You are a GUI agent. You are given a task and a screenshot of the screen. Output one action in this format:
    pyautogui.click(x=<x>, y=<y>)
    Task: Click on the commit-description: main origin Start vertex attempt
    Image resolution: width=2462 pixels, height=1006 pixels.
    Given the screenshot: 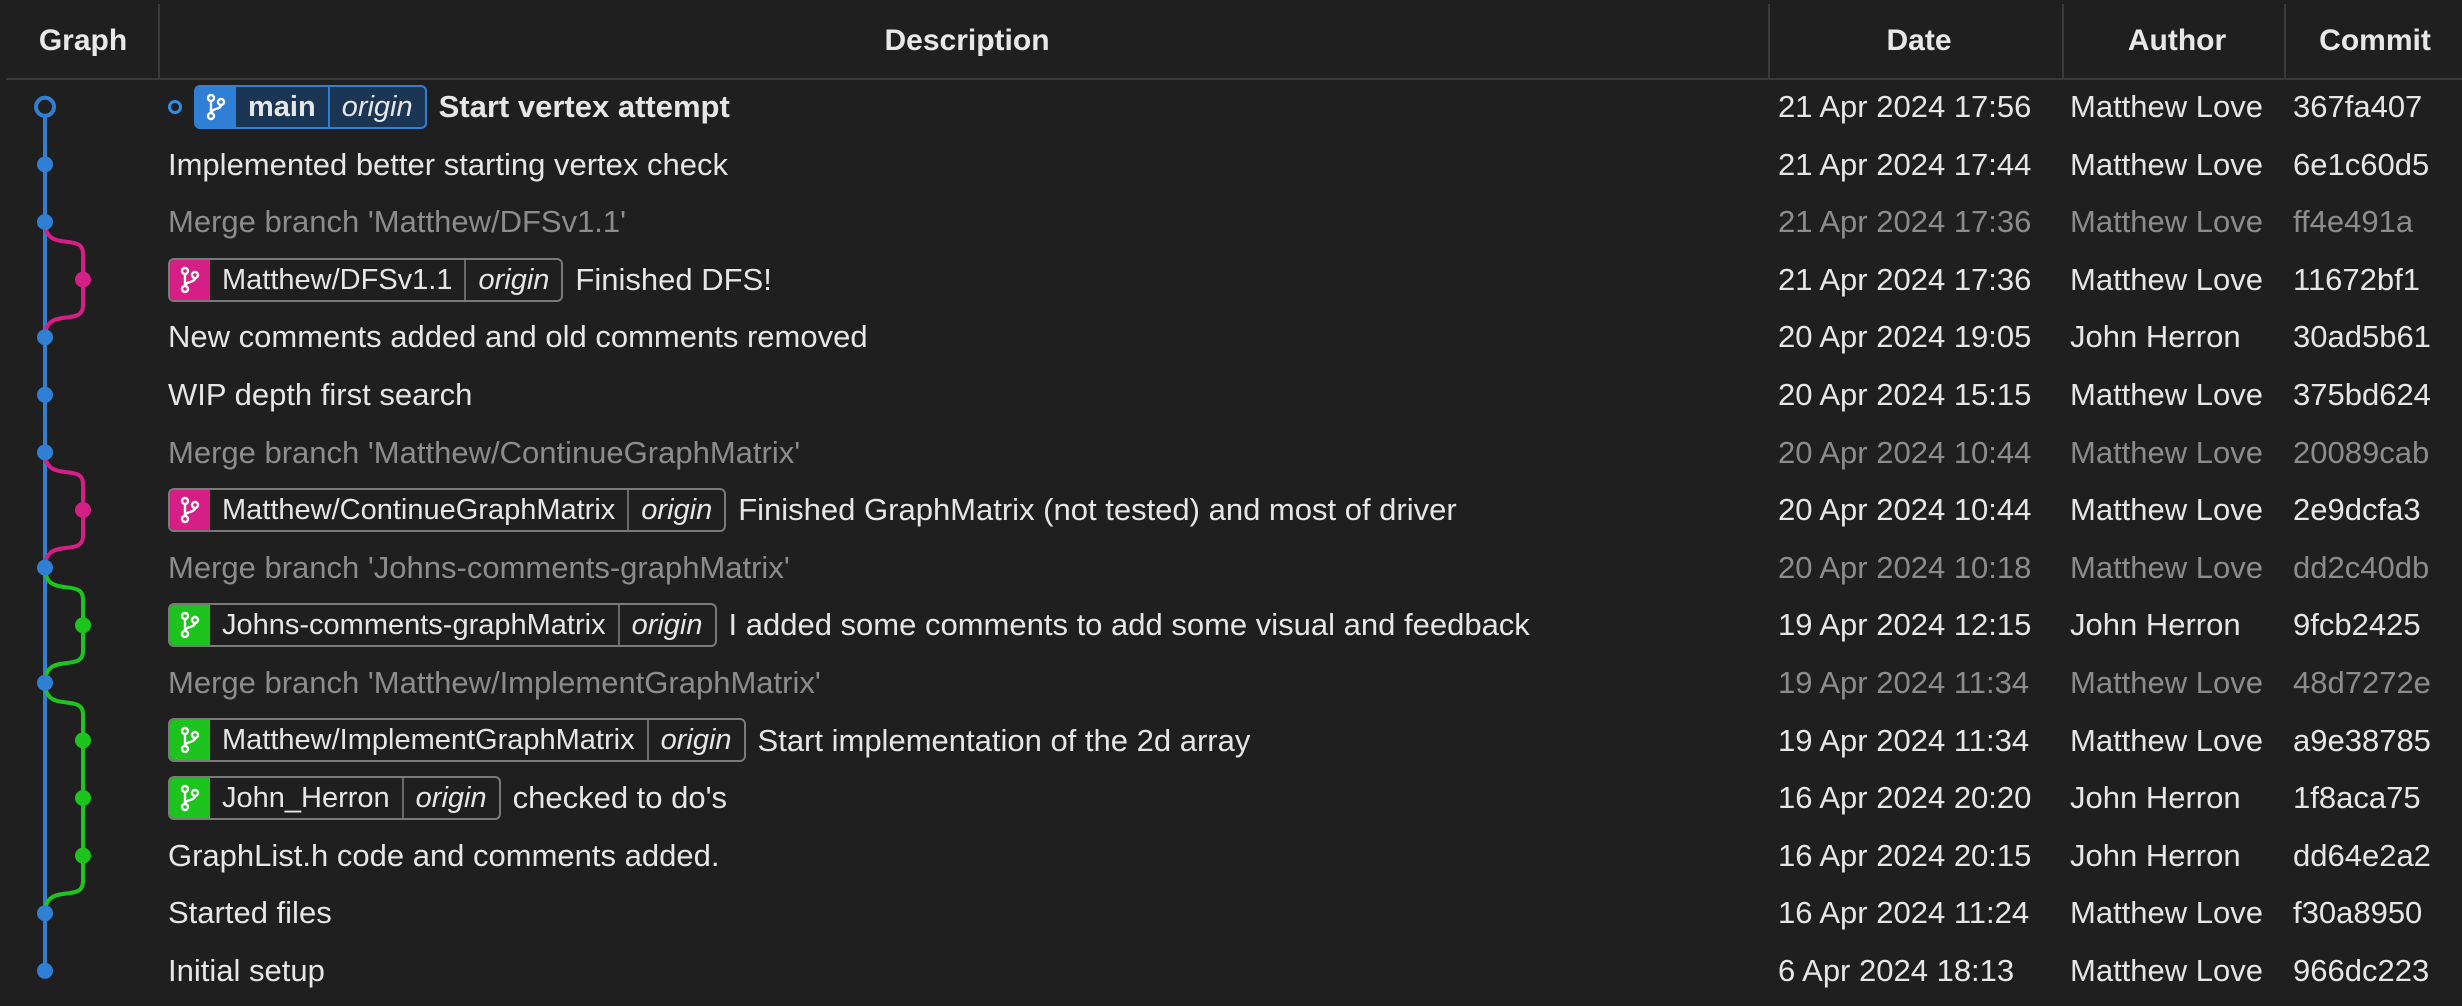 What is the action you would take?
    pyautogui.click(x=449, y=107)
    